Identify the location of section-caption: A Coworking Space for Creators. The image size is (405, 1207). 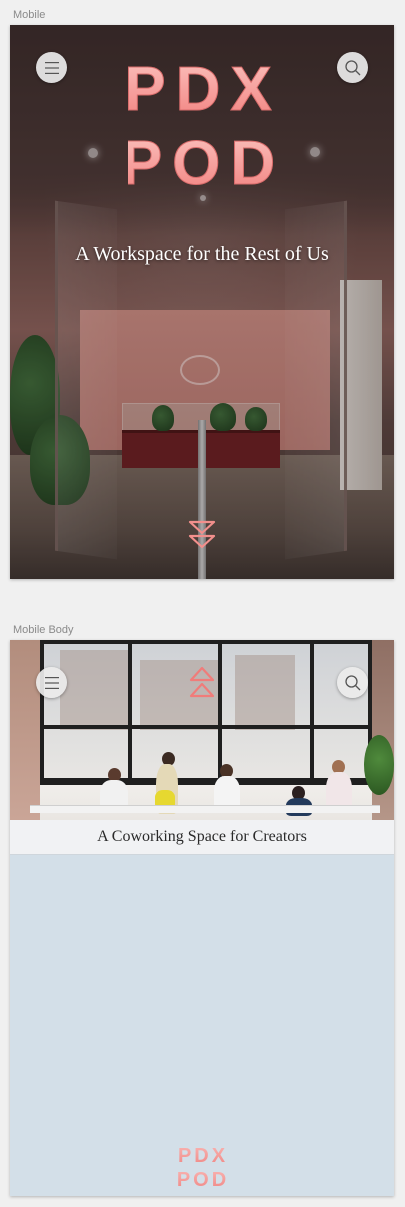
(202, 836).